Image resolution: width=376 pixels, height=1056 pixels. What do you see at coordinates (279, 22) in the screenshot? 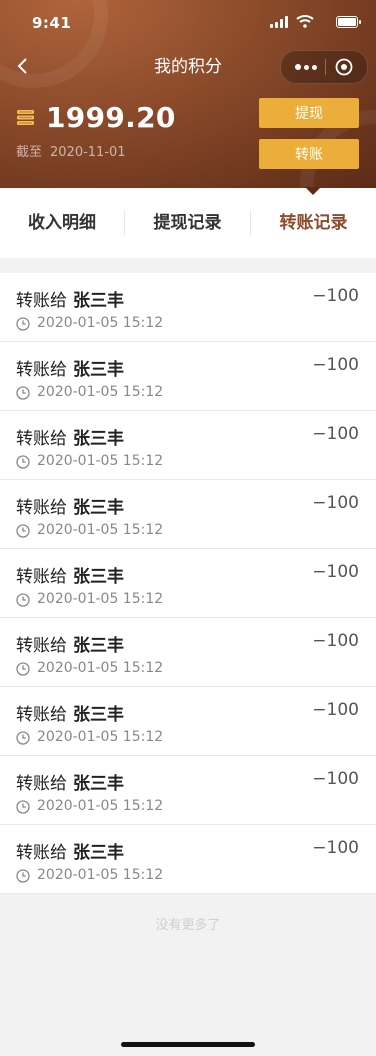
I see `signal-icon` at bounding box center [279, 22].